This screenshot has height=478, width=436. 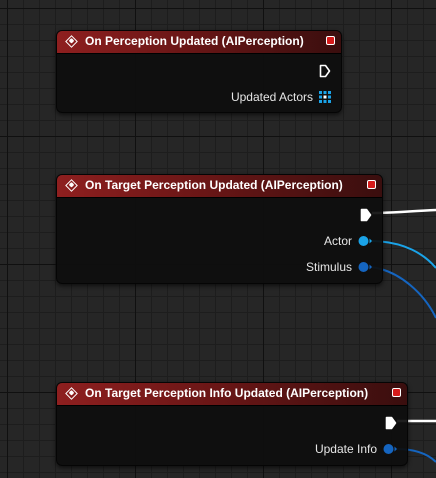 What do you see at coordinates (328, 267) in the screenshot?
I see `pin-label: Stimulus` at bounding box center [328, 267].